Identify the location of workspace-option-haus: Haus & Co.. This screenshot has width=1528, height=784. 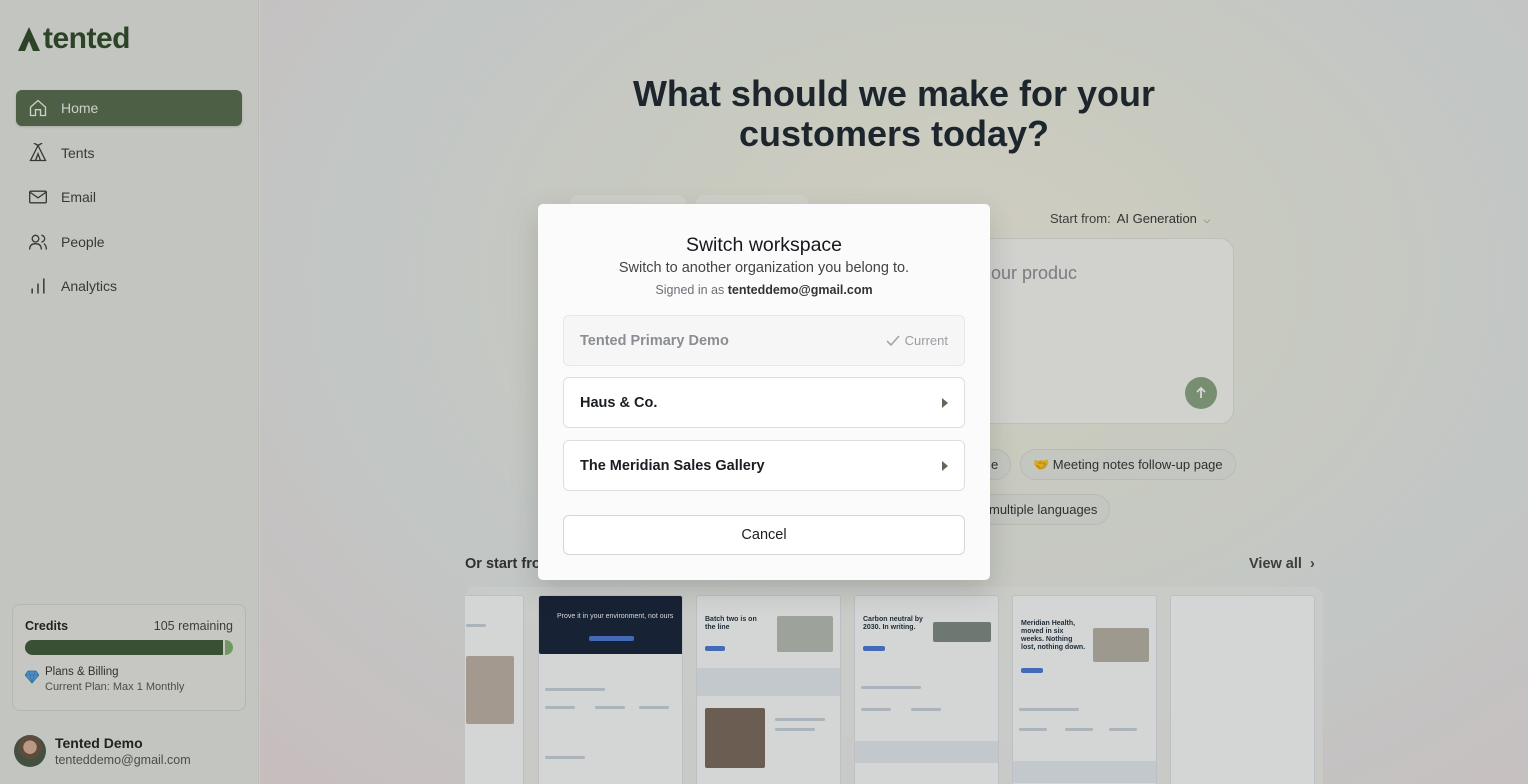
(764, 402).